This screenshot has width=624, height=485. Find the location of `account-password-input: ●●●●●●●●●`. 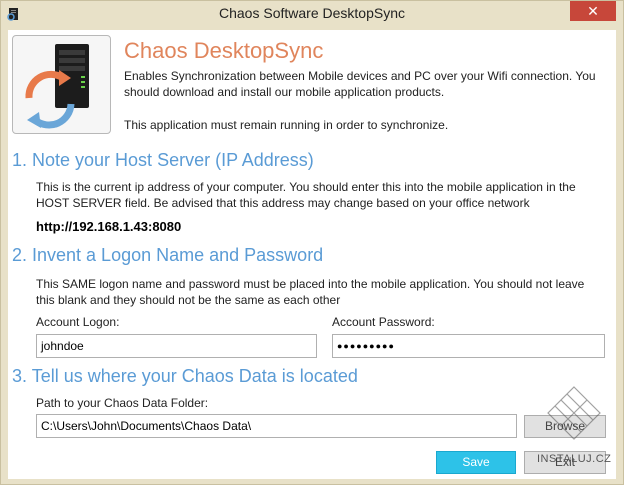

account-password-input: ●●●●●●●●● is located at coordinates (468, 346).